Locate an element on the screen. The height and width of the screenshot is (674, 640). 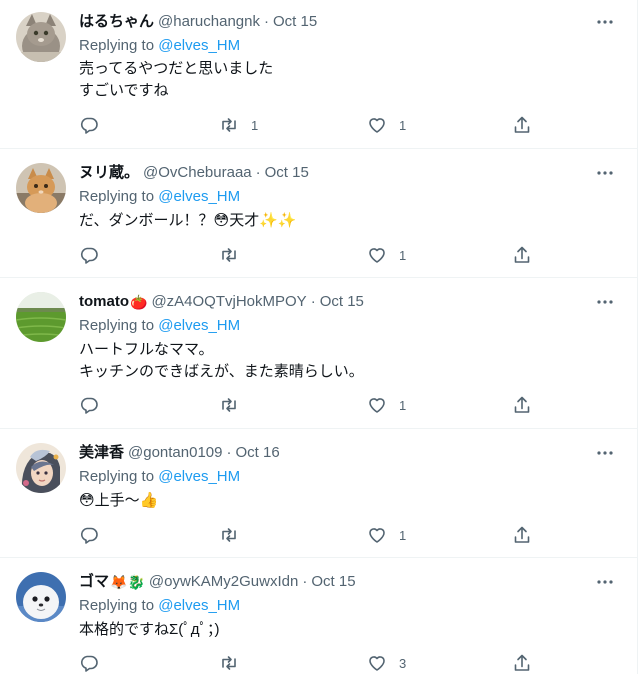
like-button: 3 is located at coordinates (387, 663).